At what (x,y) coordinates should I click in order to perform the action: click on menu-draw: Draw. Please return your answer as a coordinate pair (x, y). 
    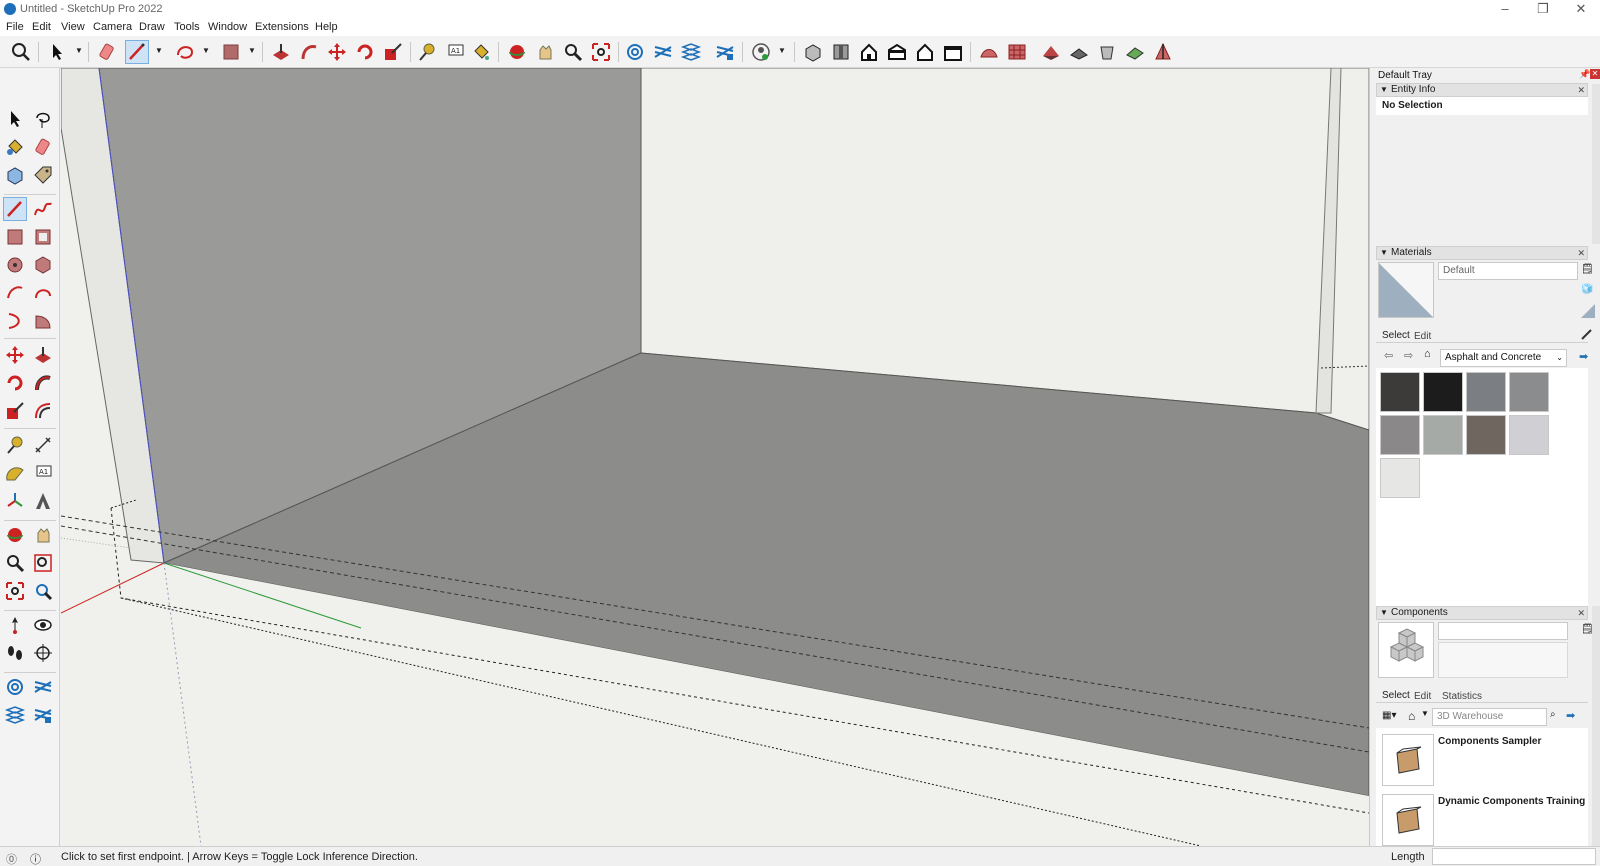
    Looking at the image, I should click on (152, 27).